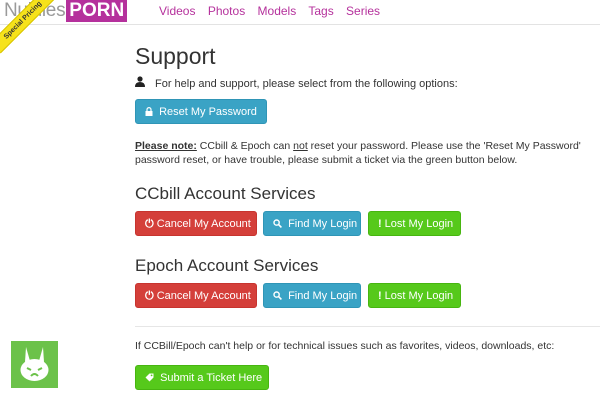 This screenshot has height=400, width=600. I want to click on page-title: Support, so click(175, 56).